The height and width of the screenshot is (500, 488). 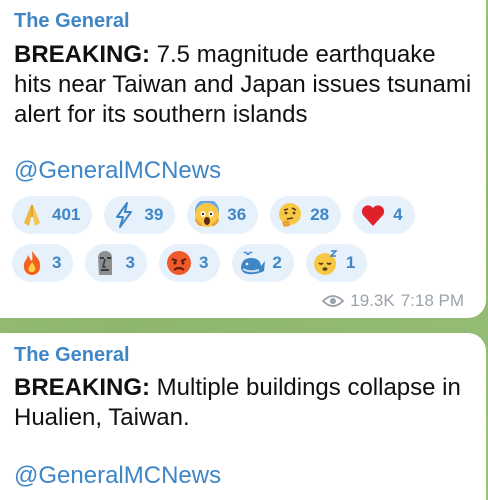 I want to click on reaction-sleeping-face: 1, so click(x=336, y=263).